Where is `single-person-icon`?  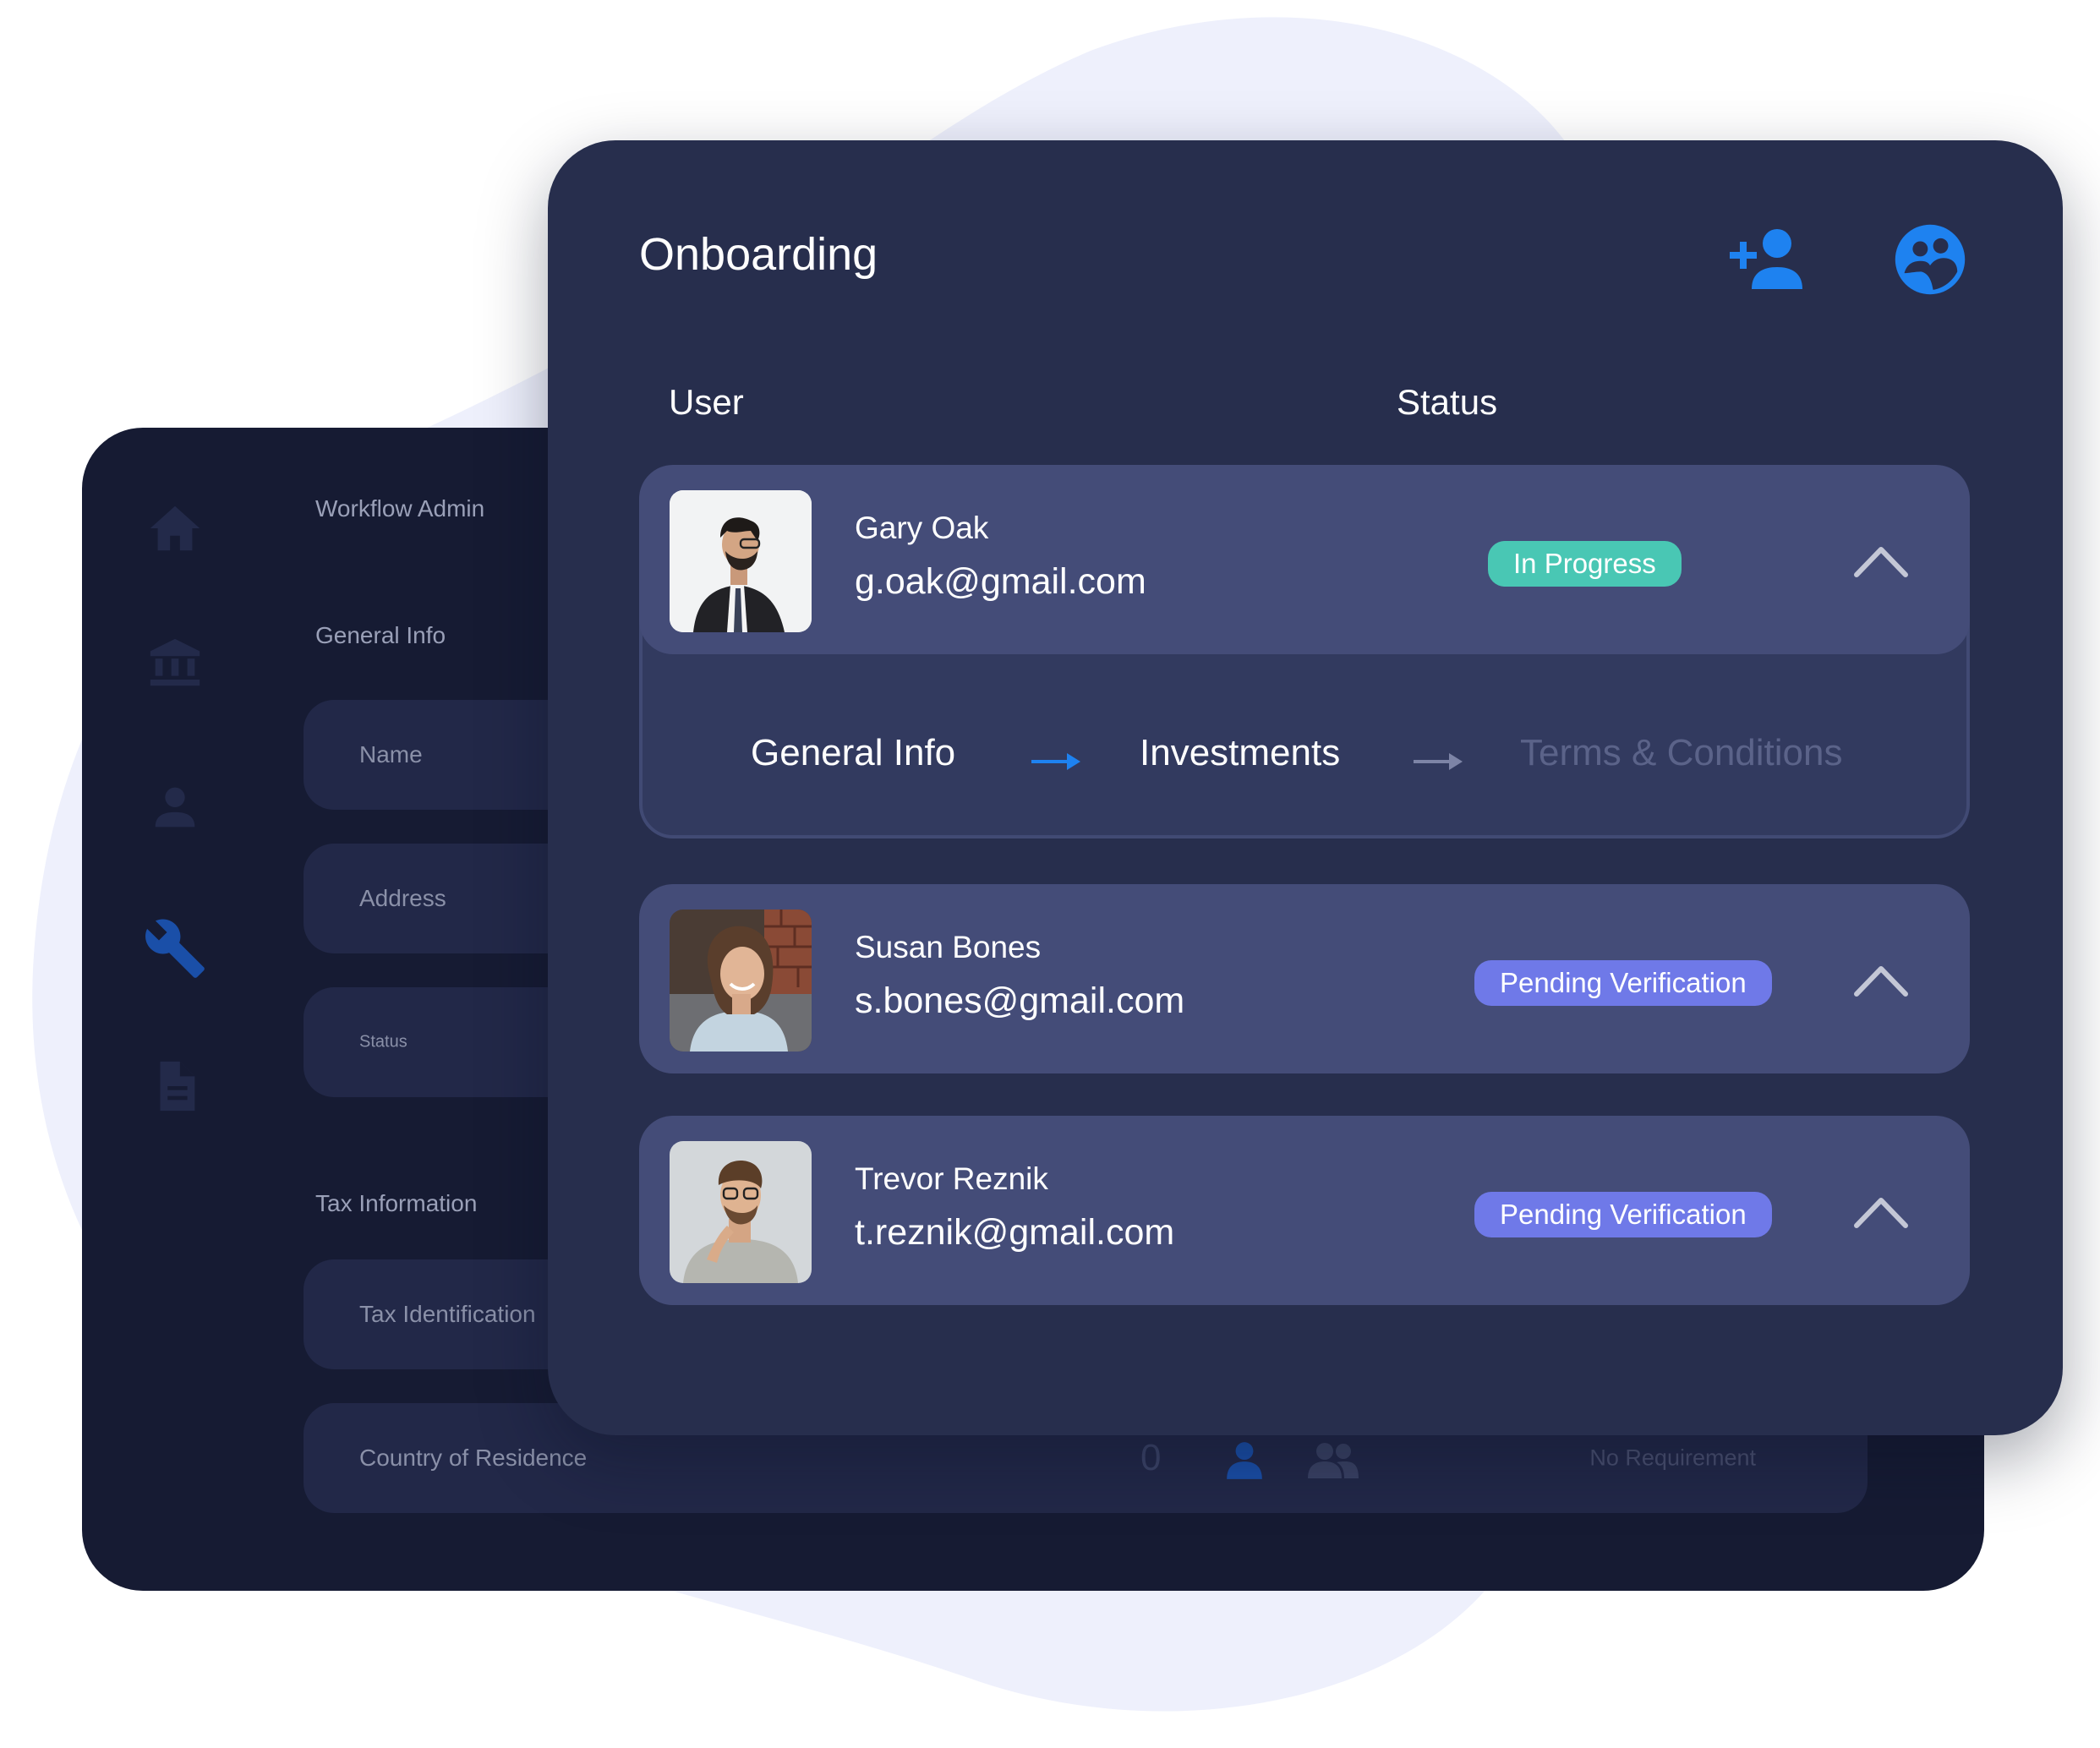
single-person-icon is located at coordinates (1244, 1460).